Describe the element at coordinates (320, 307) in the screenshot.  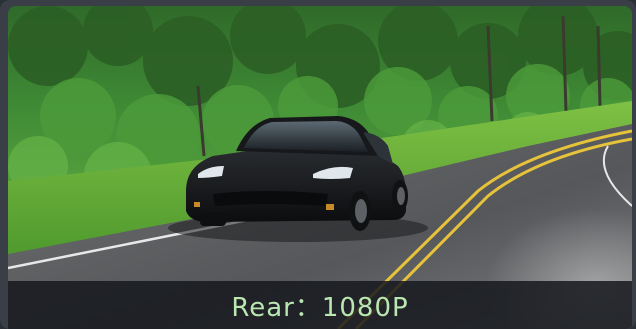
I see `camera-resolution-label: Rear：1080P` at that location.